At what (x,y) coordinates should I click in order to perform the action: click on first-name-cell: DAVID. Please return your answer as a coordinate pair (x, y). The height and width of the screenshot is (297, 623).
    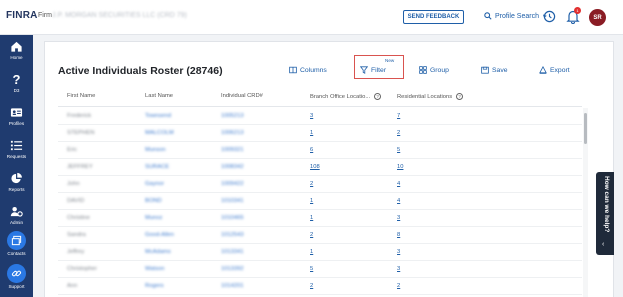
    Looking at the image, I should click on (76, 201).